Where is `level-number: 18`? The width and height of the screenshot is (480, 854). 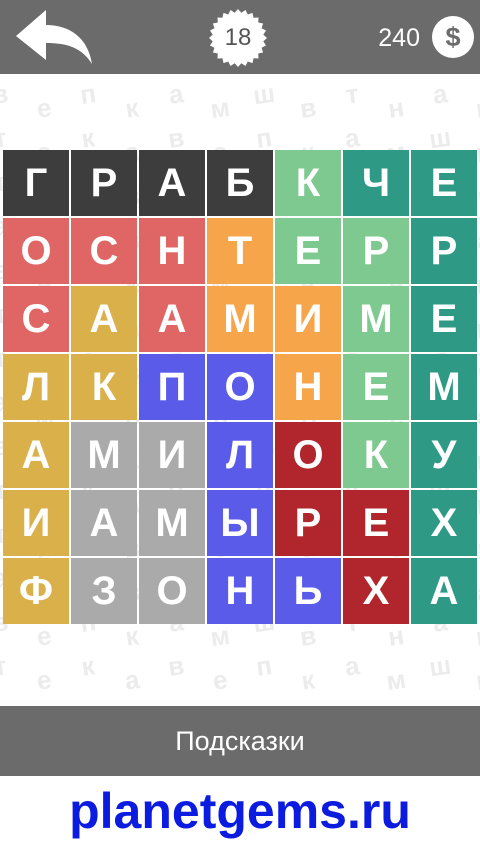
level-number: 18 is located at coordinates (238, 37).